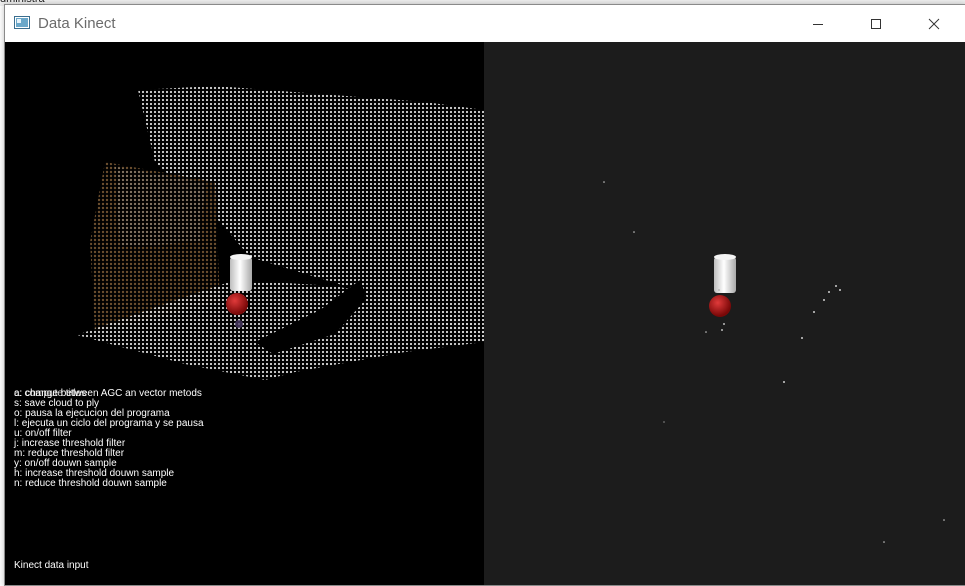 Image resolution: width=965 pixels, height=586 pixels. I want to click on minimize-button, so click(818, 23).